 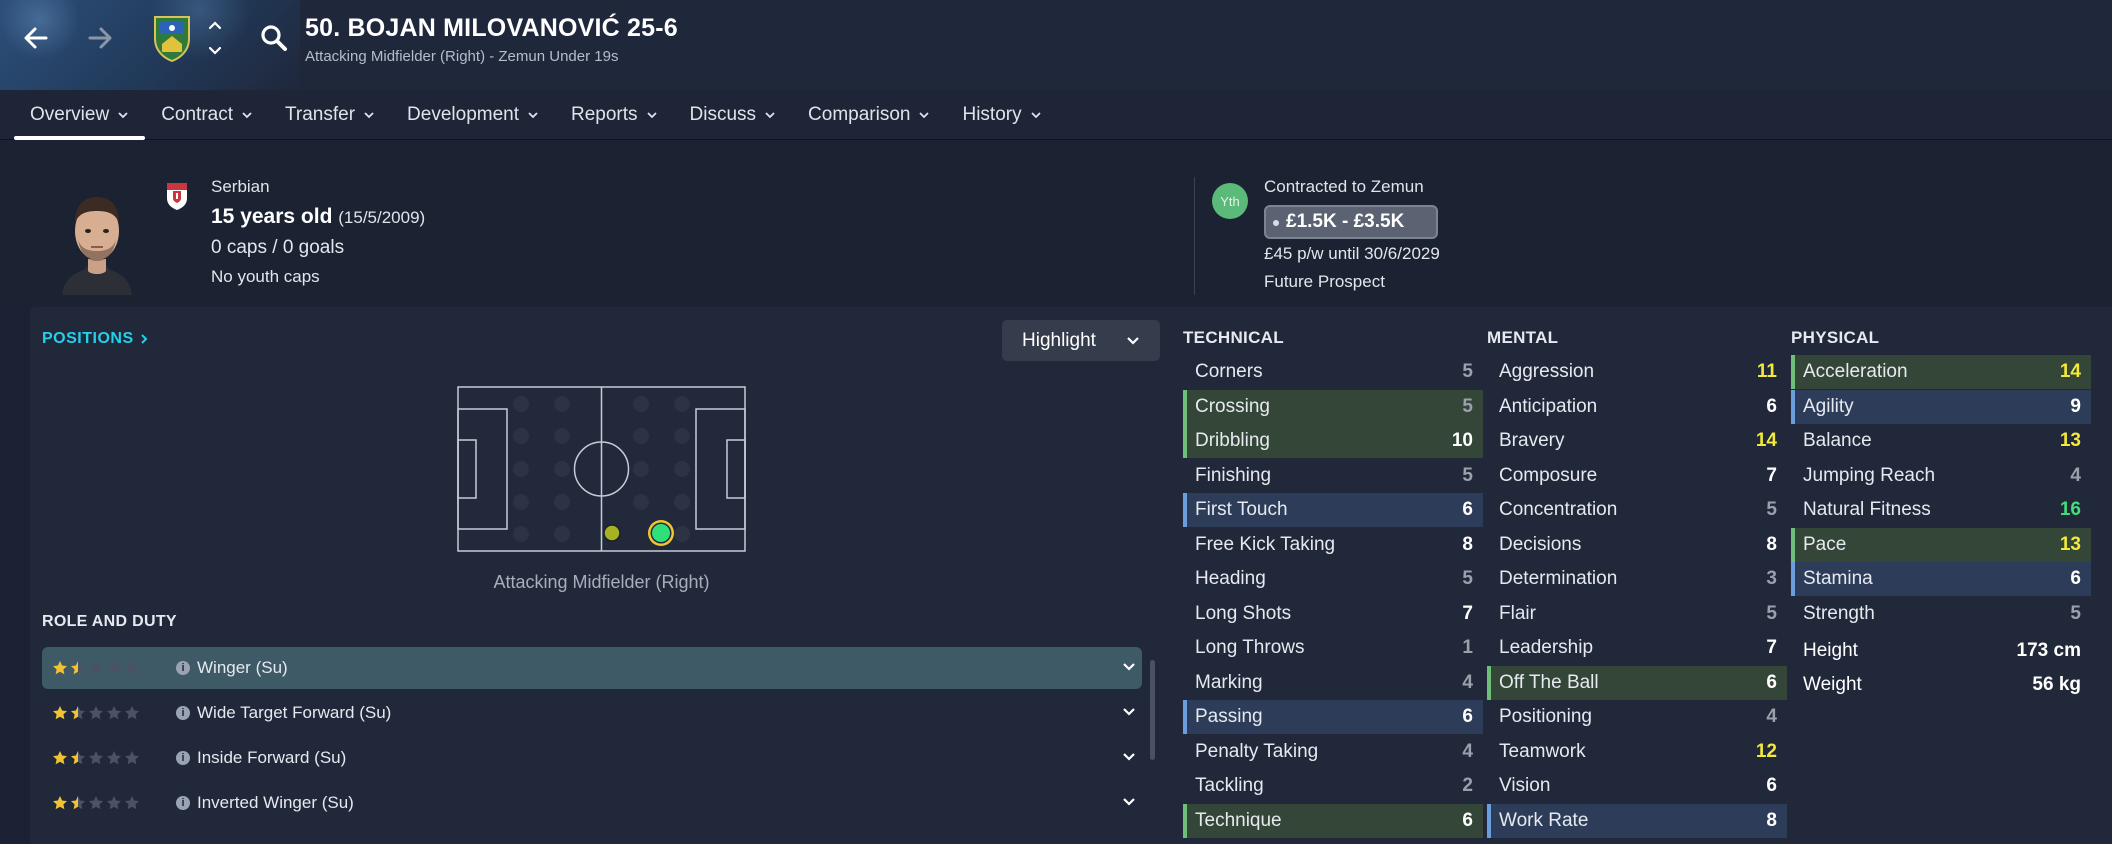 What do you see at coordinates (1941, 372) in the screenshot?
I see `attribute-row: Acceleration 14` at bounding box center [1941, 372].